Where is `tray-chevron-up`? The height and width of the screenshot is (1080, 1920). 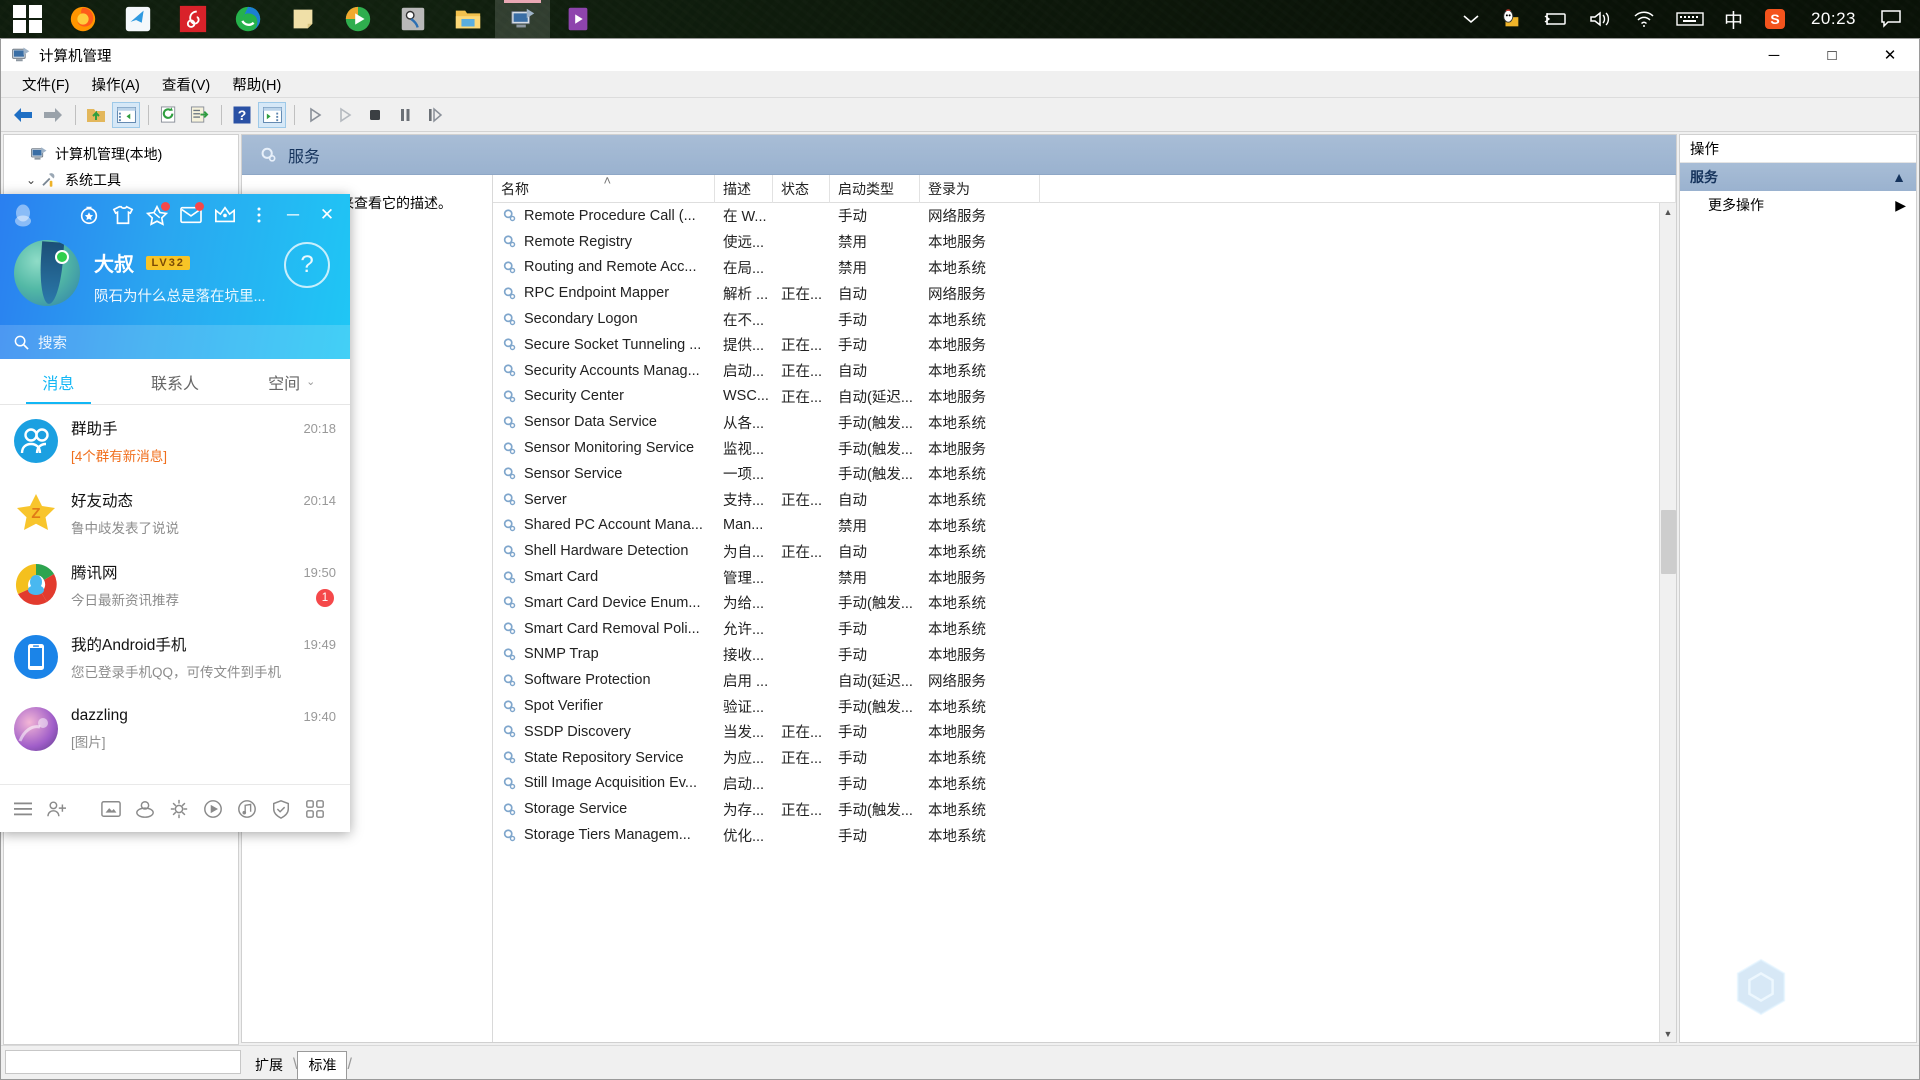
tray-chevron-up is located at coordinates (1471, 19).